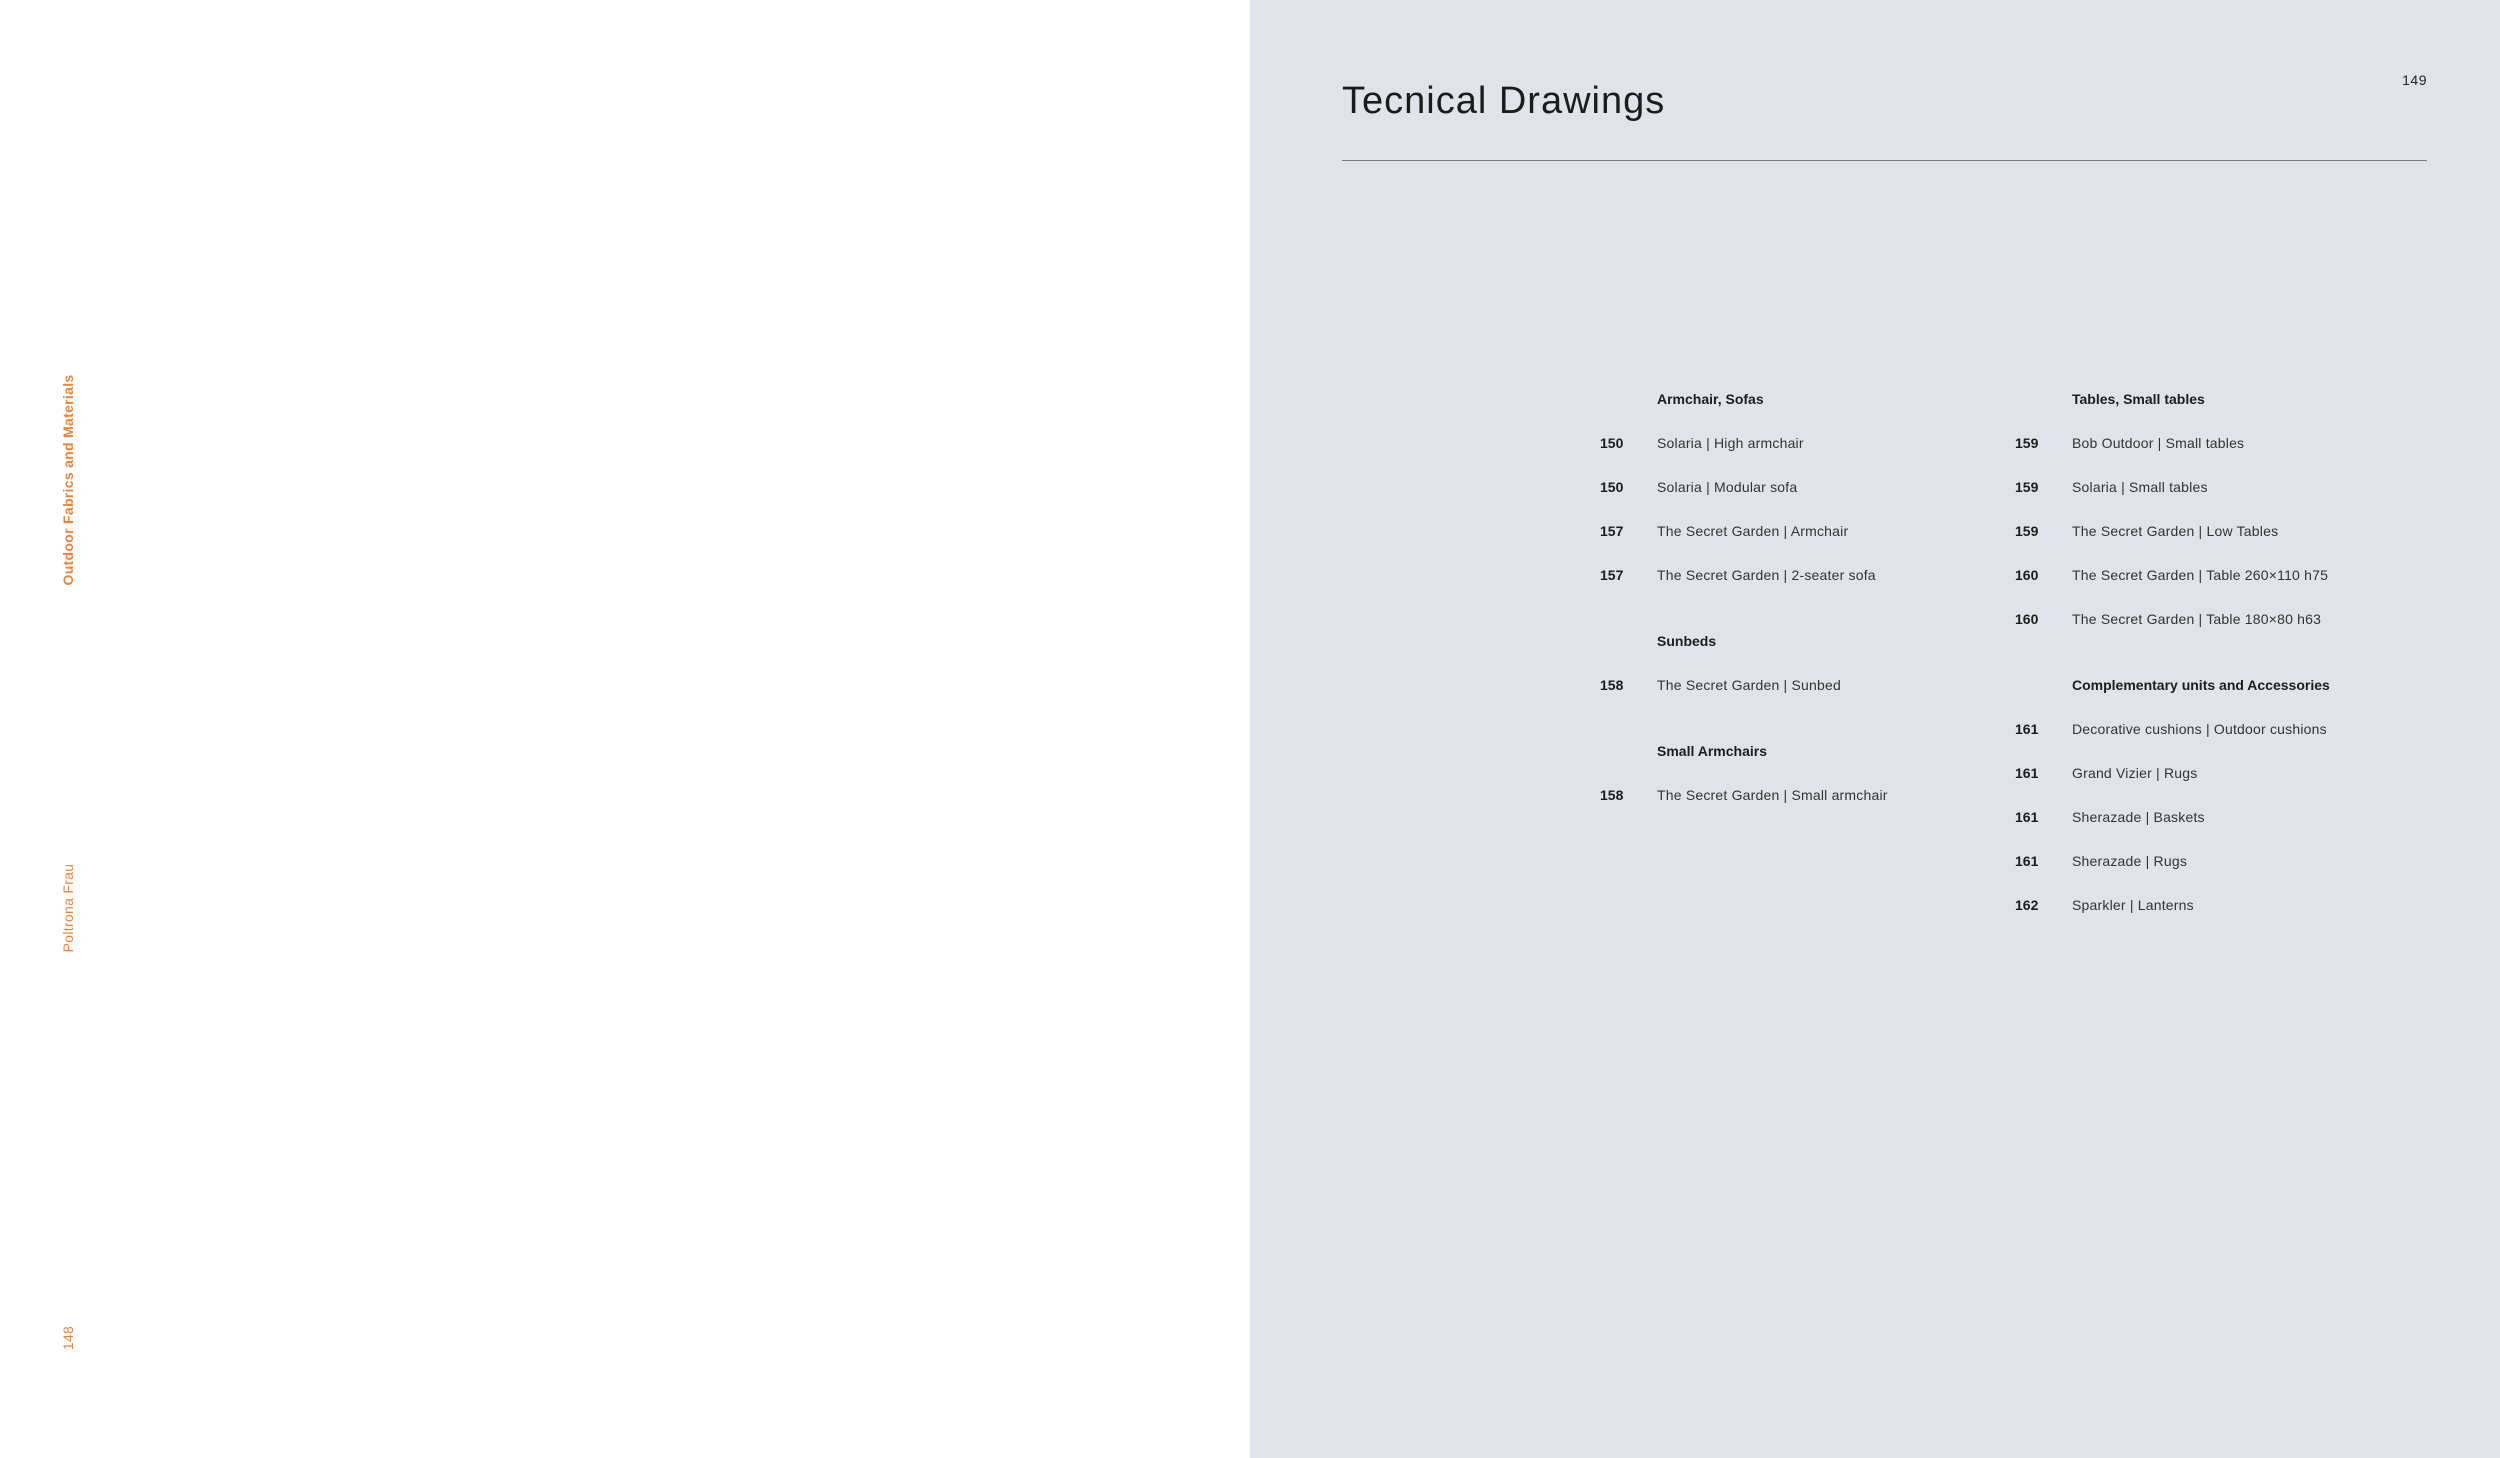 The height and width of the screenshot is (1458, 2500). What do you see at coordinates (2201, 685) in the screenshot?
I see `section-heading: Complementary units and Accessories` at bounding box center [2201, 685].